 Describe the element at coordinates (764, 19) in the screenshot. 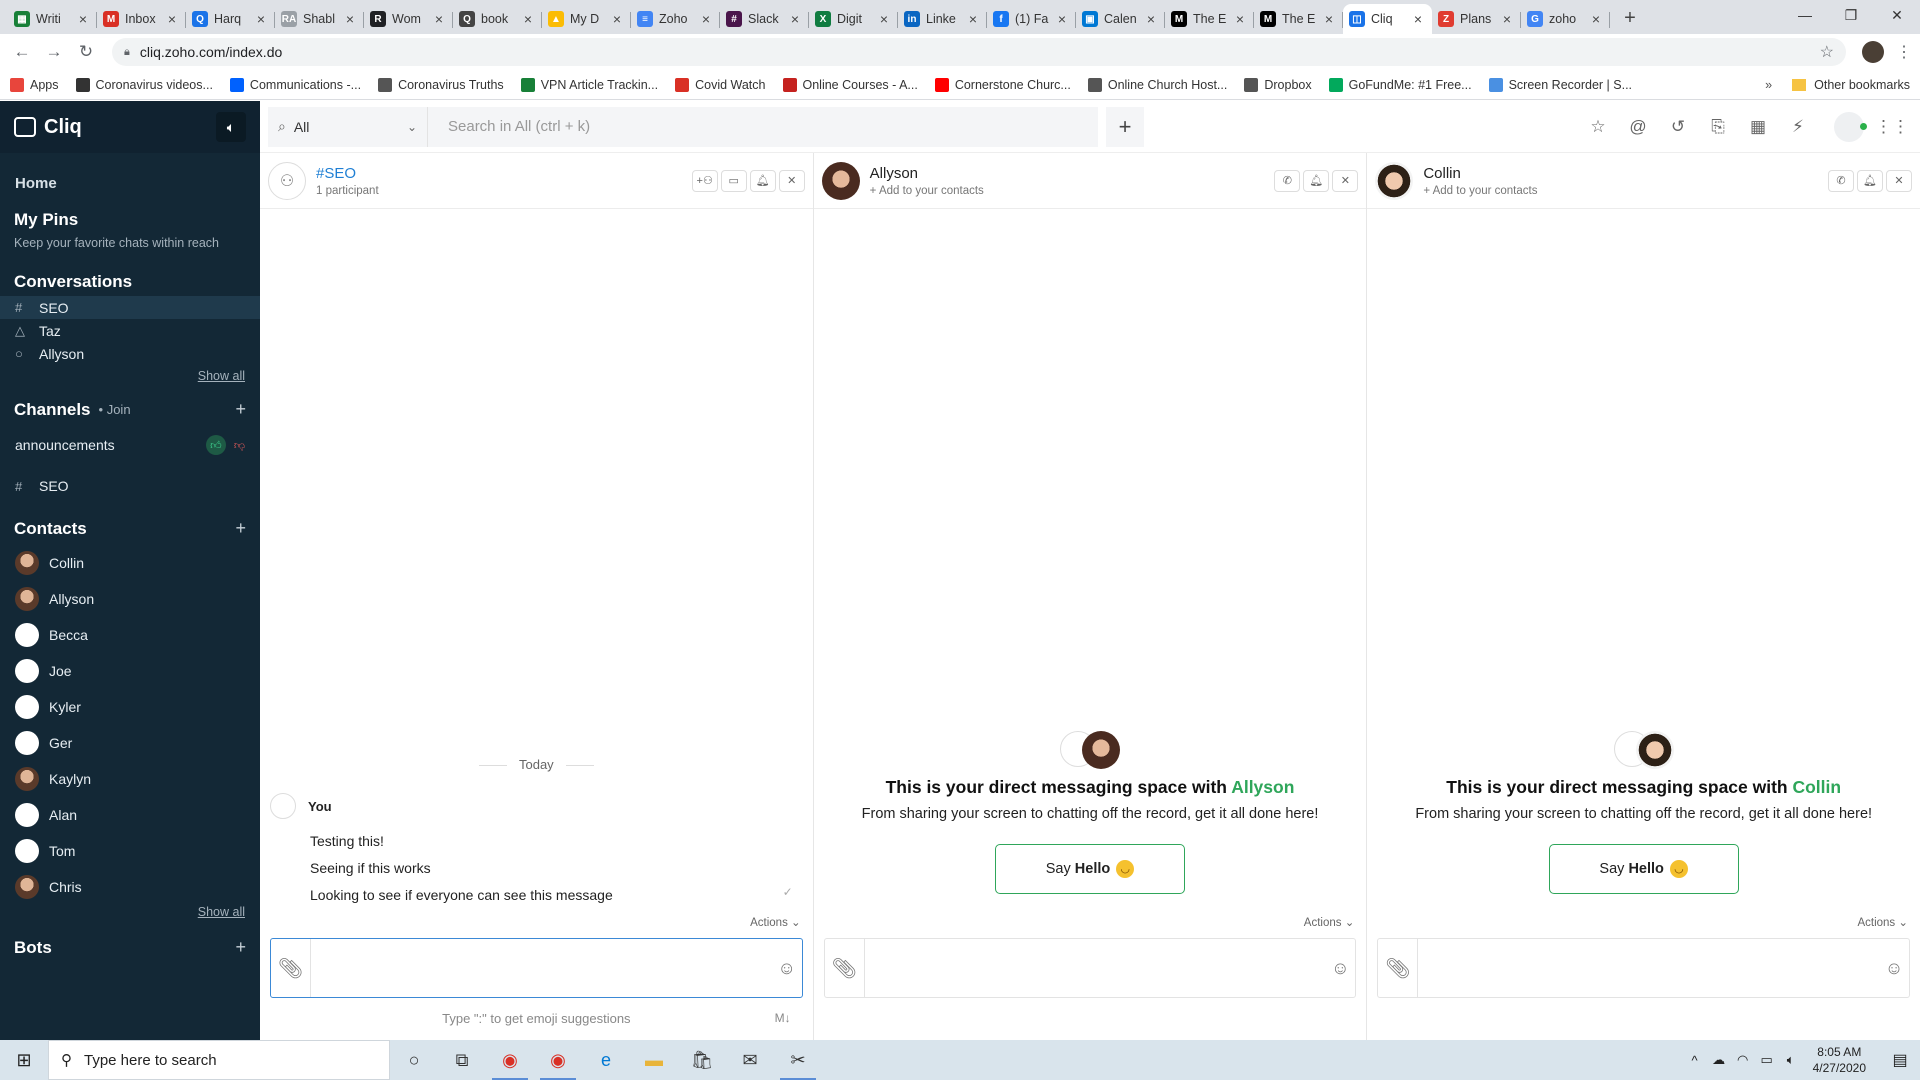

I see `browser-tab: # Slack ×` at that location.